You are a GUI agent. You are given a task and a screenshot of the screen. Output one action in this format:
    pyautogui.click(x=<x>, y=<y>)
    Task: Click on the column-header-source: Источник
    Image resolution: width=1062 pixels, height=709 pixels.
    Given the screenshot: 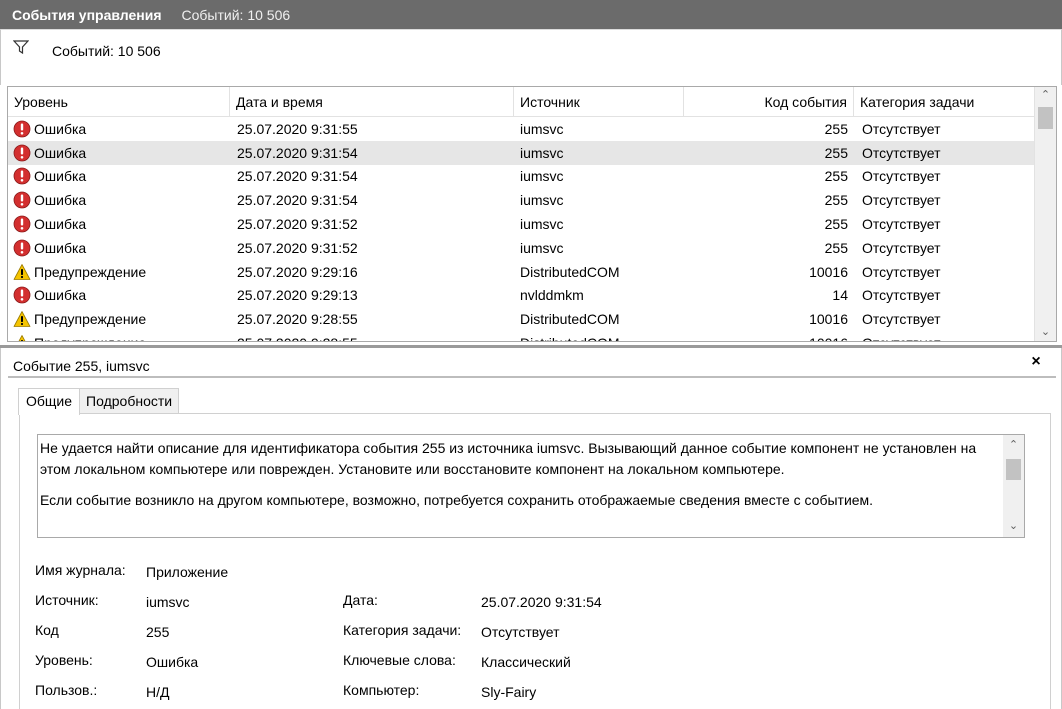 What is the action you would take?
    pyautogui.click(x=599, y=102)
    